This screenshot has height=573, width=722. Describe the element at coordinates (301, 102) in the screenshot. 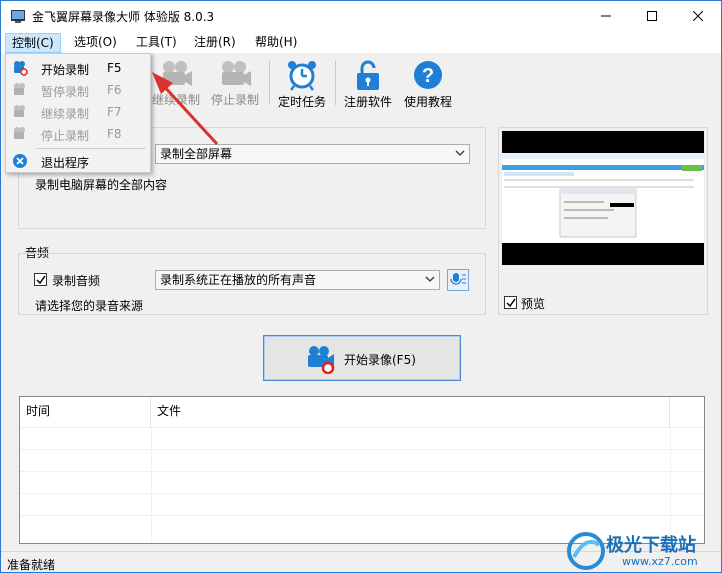

I see `timer-task-label: 定时任务` at that location.